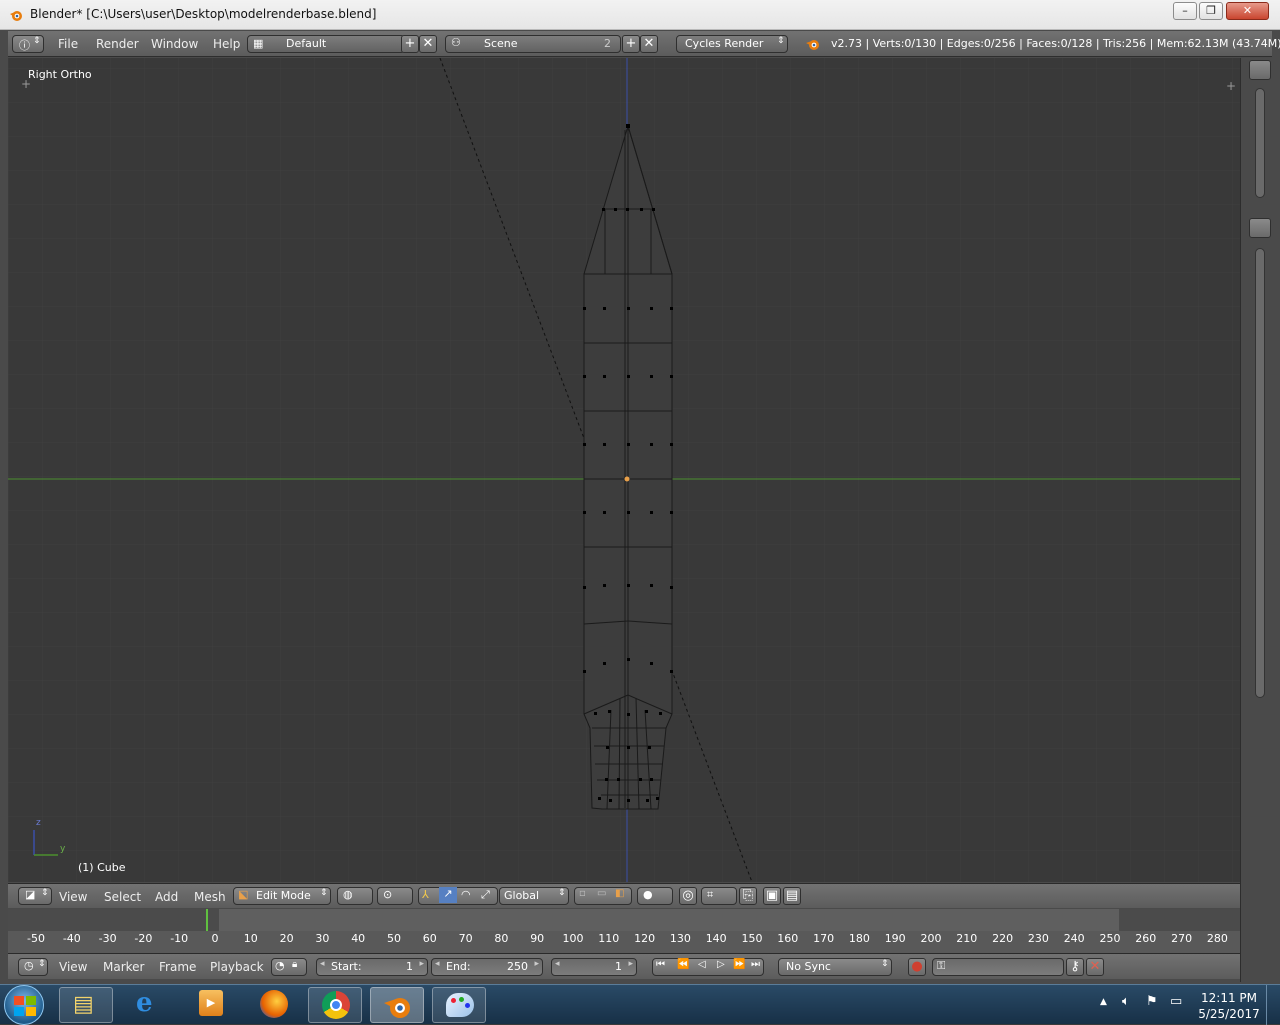  Describe the element at coordinates (732, 44) in the screenshot. I see `render-engine-selector: Cycles Render ⇕` at that location.